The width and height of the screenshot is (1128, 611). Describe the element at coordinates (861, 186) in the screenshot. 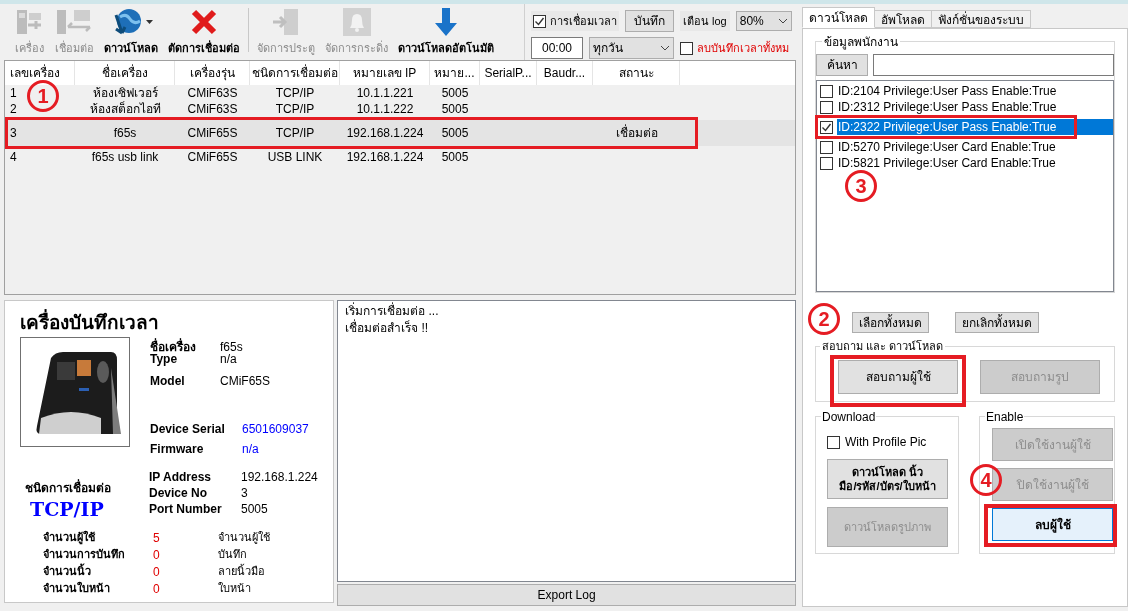

I see `callout-number: 3` at that location.